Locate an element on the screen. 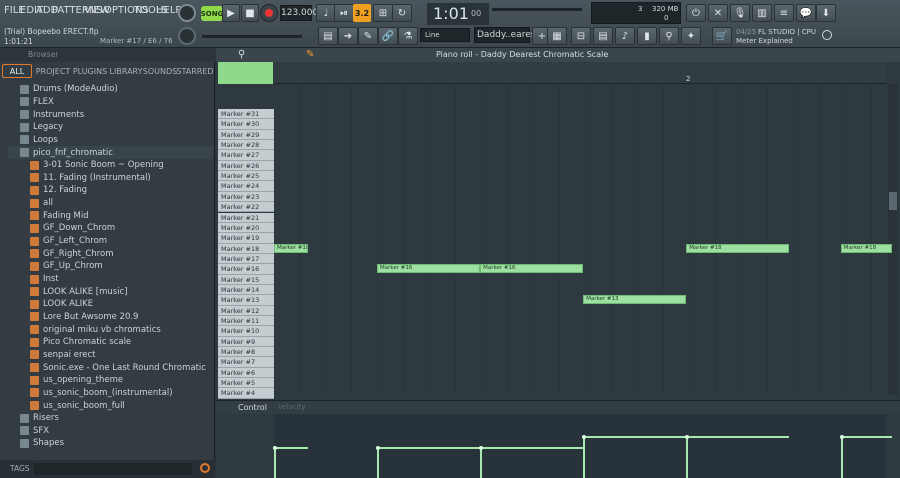  vertical-scrollbar is located at coordinates (893, 239).